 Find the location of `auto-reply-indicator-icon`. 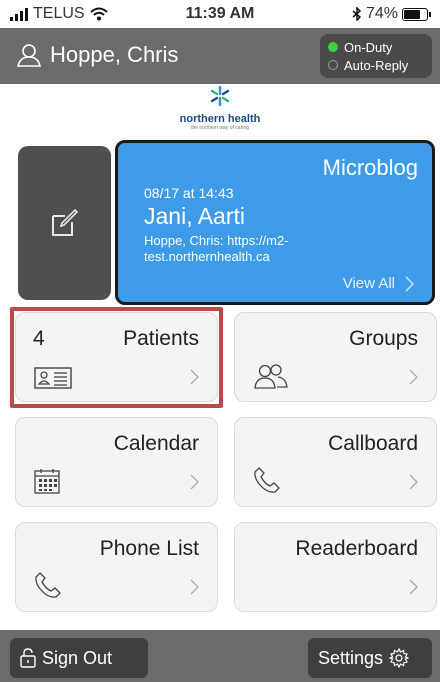

auto-reply-indicator-icon is located at coordinates (333, 65).